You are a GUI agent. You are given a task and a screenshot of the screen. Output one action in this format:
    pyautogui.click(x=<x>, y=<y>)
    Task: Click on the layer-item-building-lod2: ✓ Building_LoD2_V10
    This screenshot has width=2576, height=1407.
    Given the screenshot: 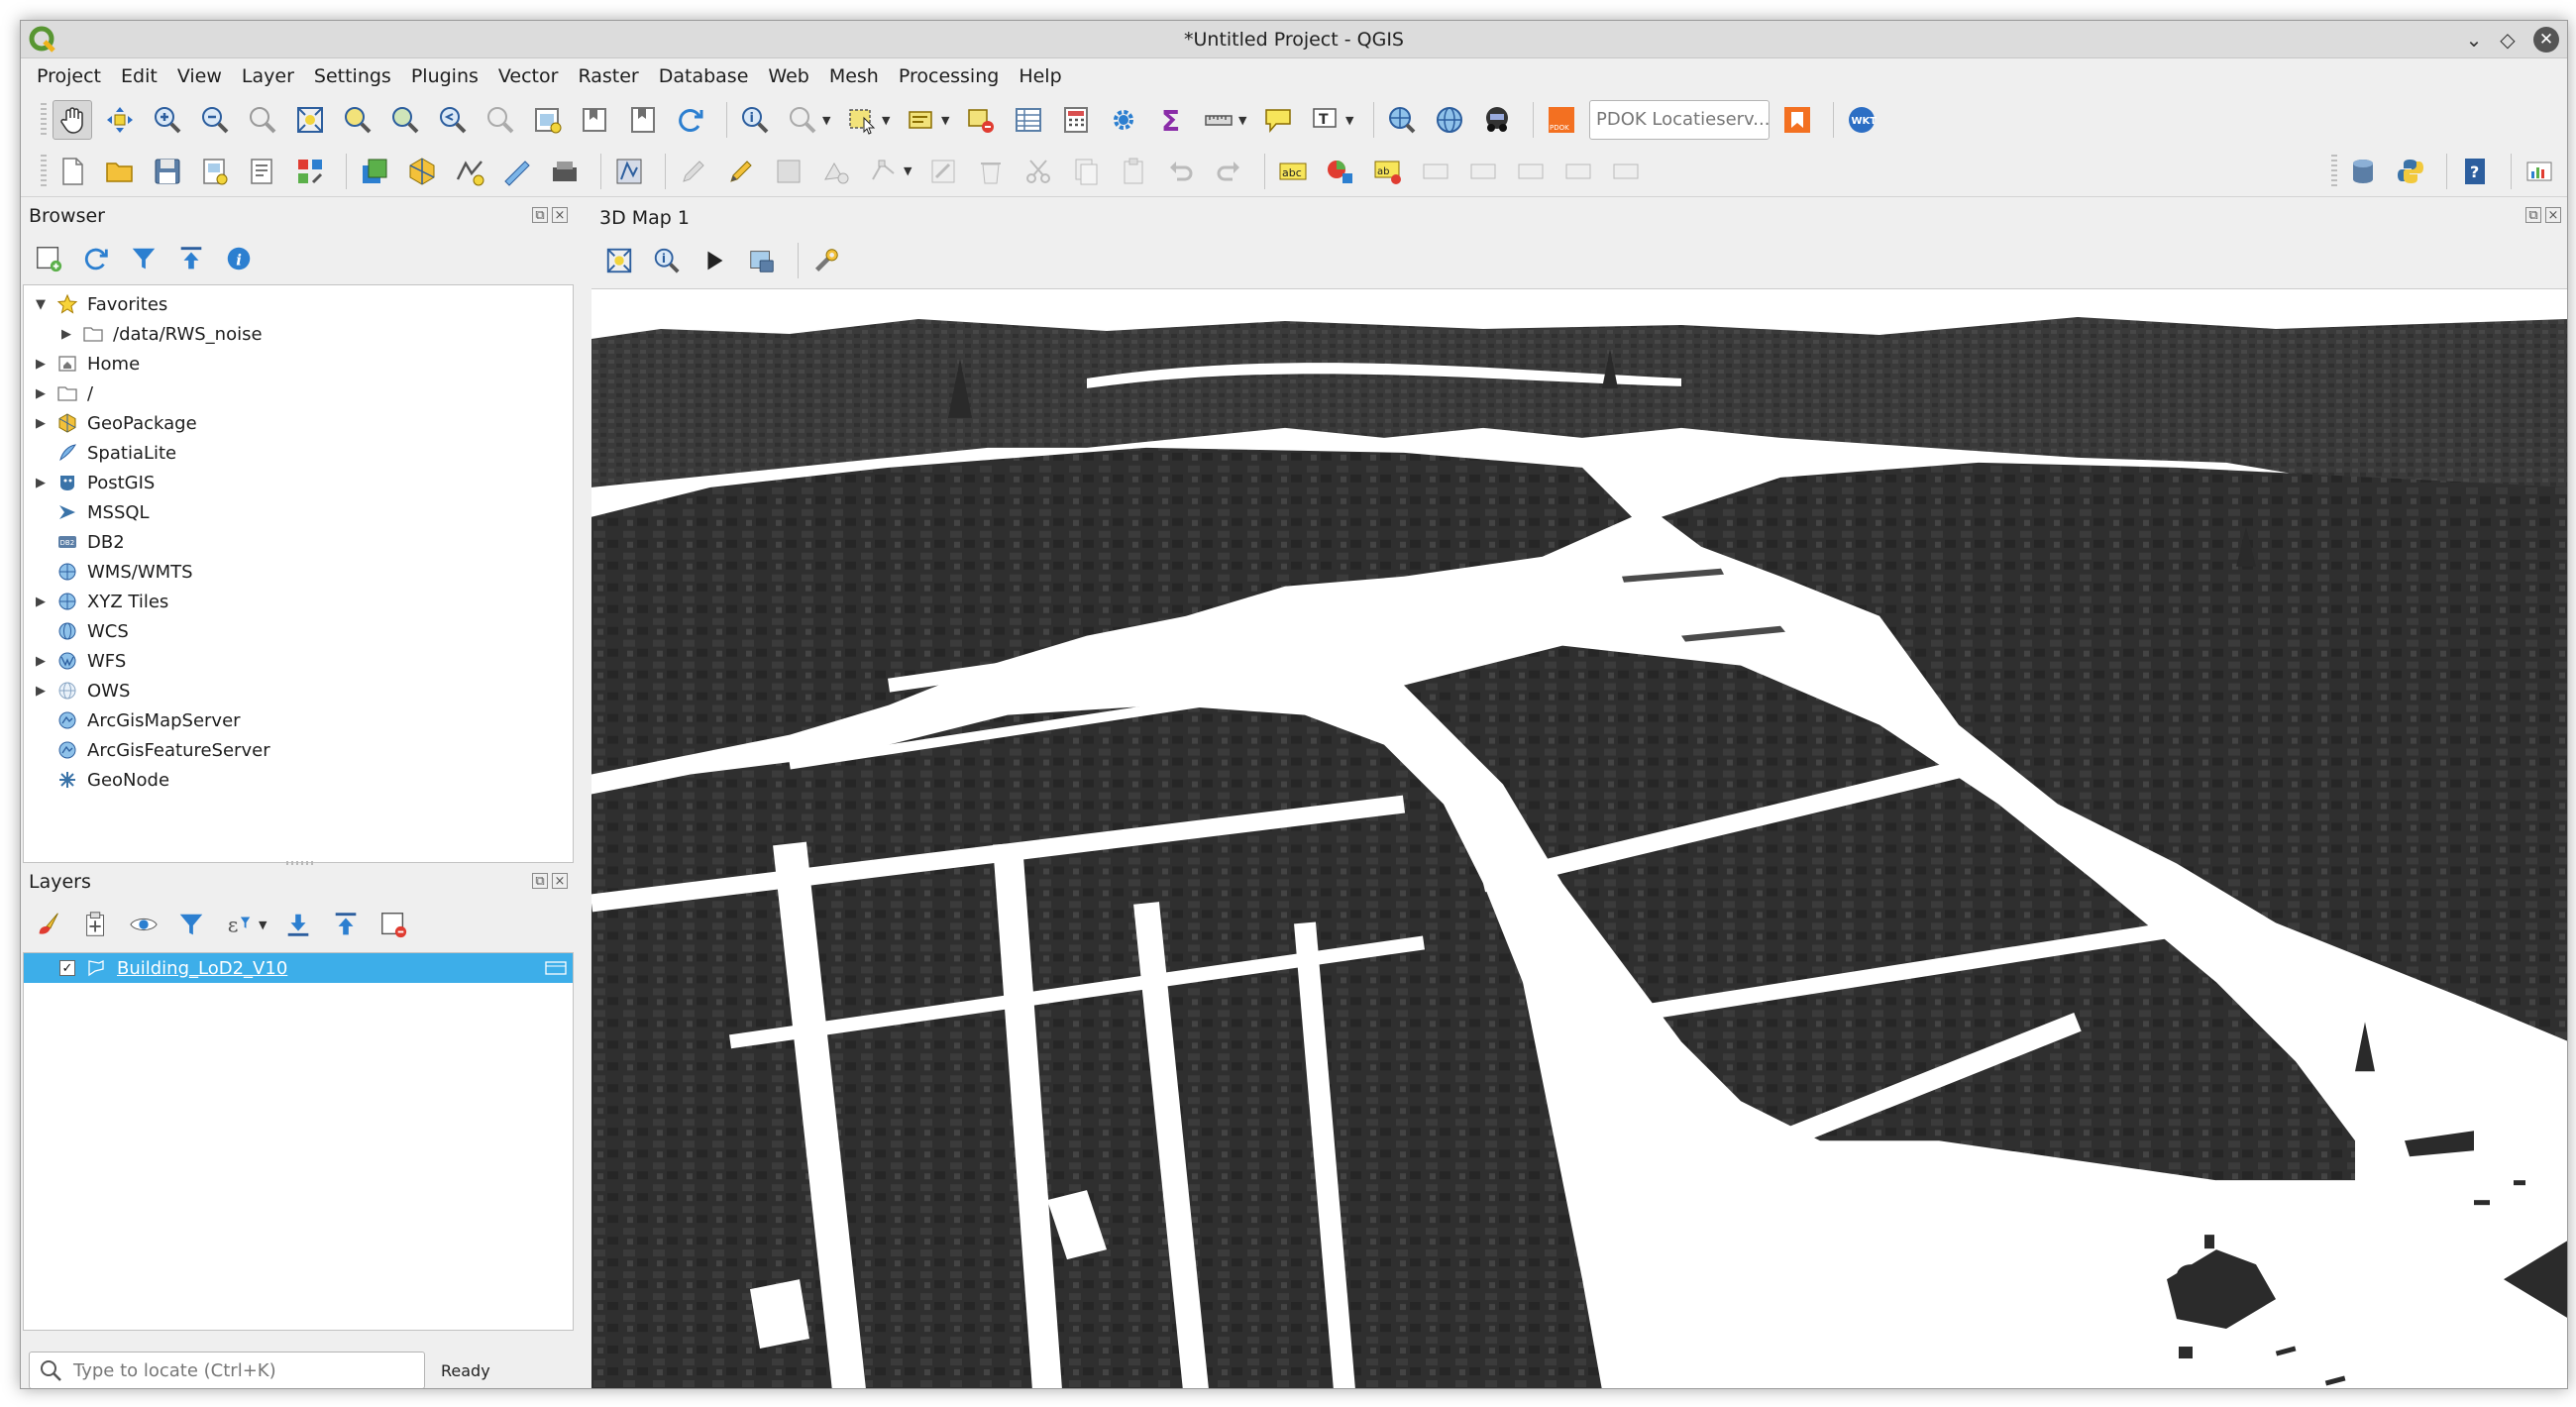 What is the action you would take?
    pyautogui.click(x=298, y=968)
    